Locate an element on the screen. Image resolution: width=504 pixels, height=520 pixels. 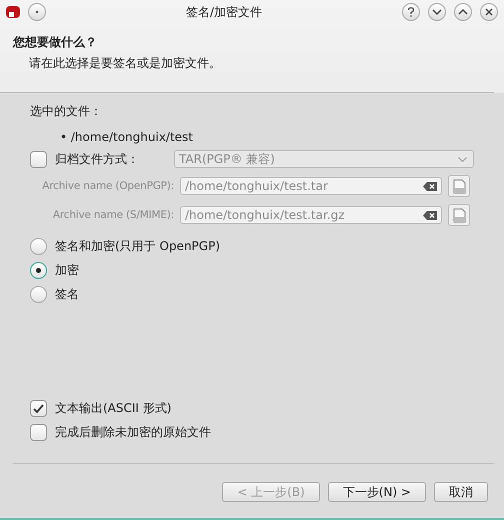
window-title: 签名/加密文件 is located at coordinates (224, 12).